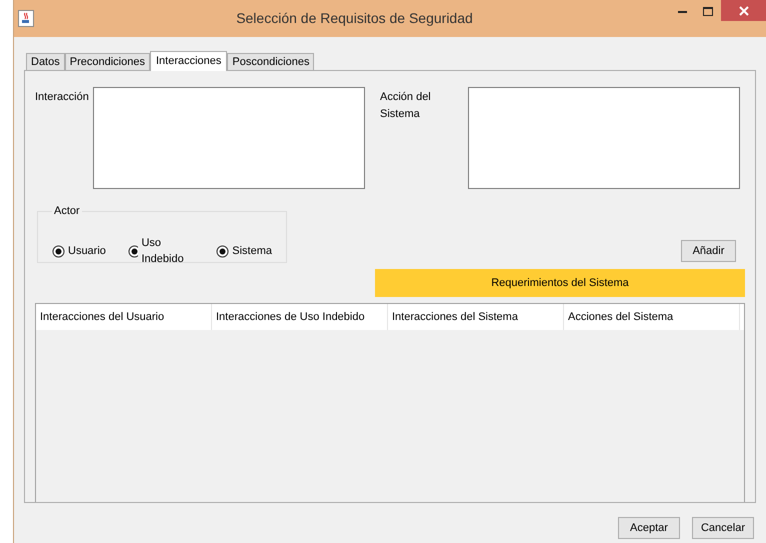 The image size is (766, 543). I want to click on add-button: Añadir, so click(708, 251).